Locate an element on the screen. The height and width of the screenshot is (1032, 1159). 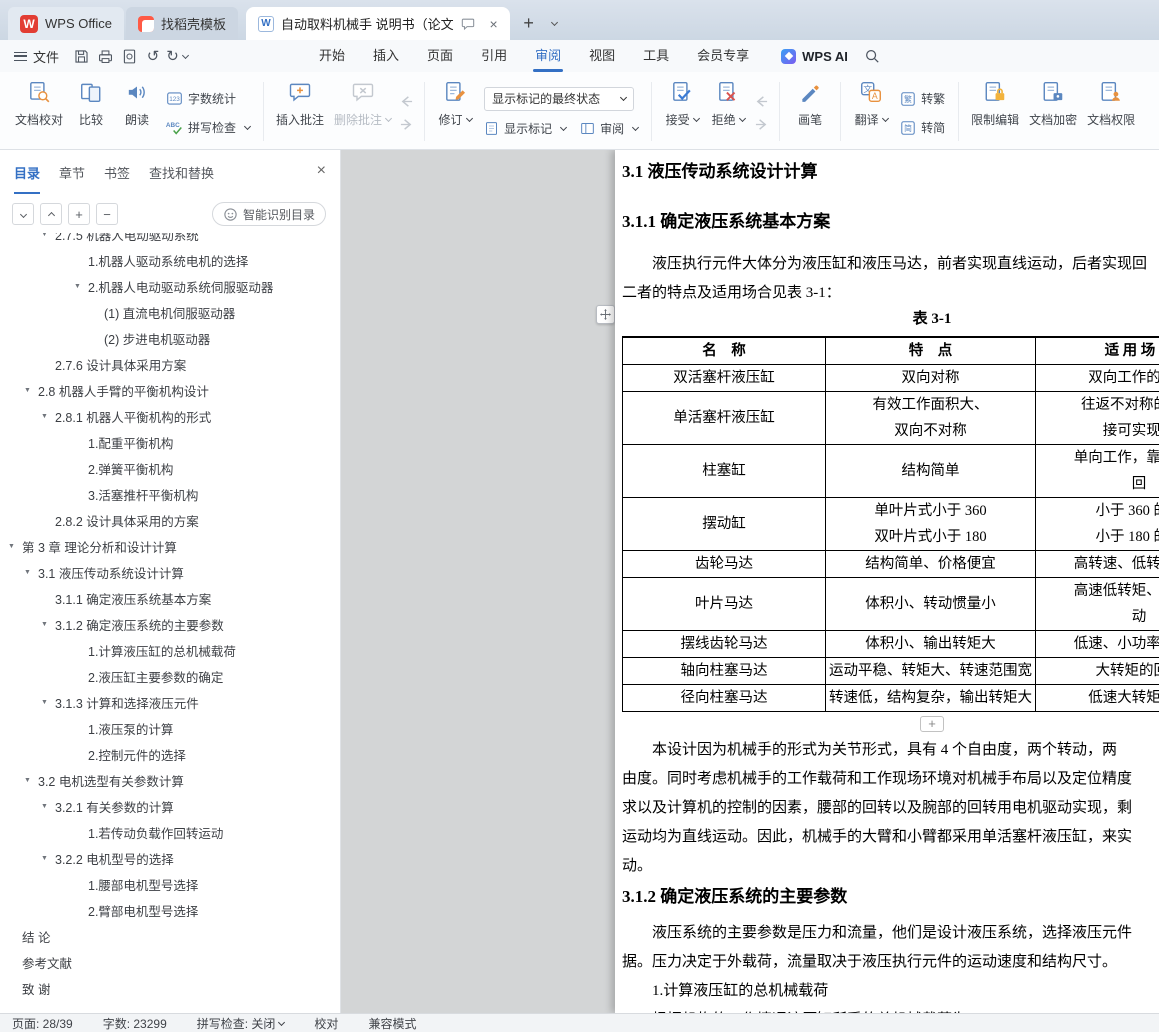
previous-revision-icon is located at coordinates (761, 101).